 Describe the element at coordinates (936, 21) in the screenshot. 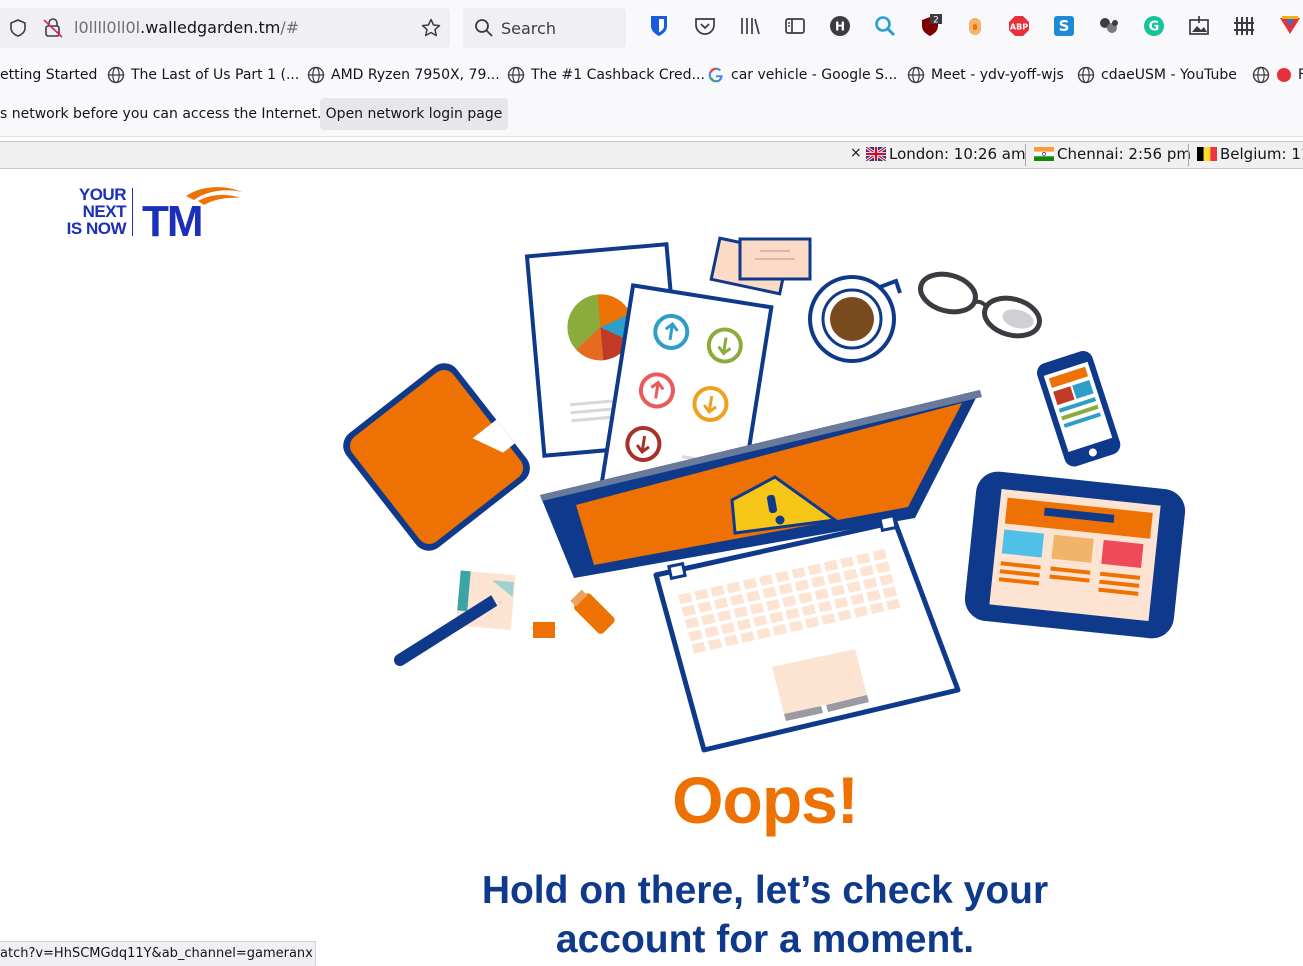

I see `ublock-badge: 2` at that location.